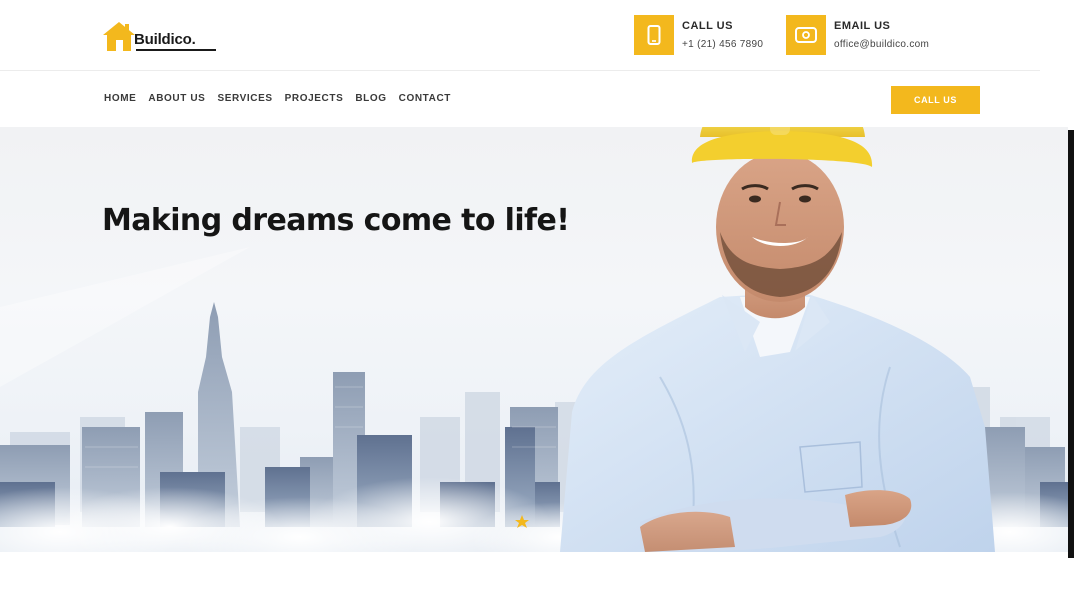 This screenshot has width=1080, height=598. What do you see at coordinates (707, 25) in the screenshot?
I see `call-label: CALL US` at bounding box center [707, 25].